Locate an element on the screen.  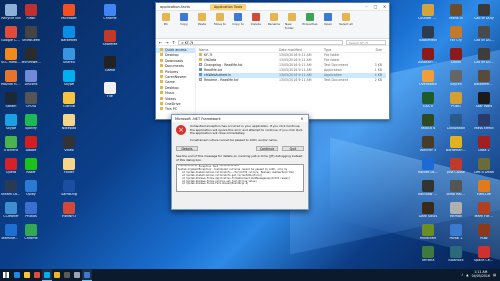
desktop-shortcut: Steam is located at coordinates (11, 100).